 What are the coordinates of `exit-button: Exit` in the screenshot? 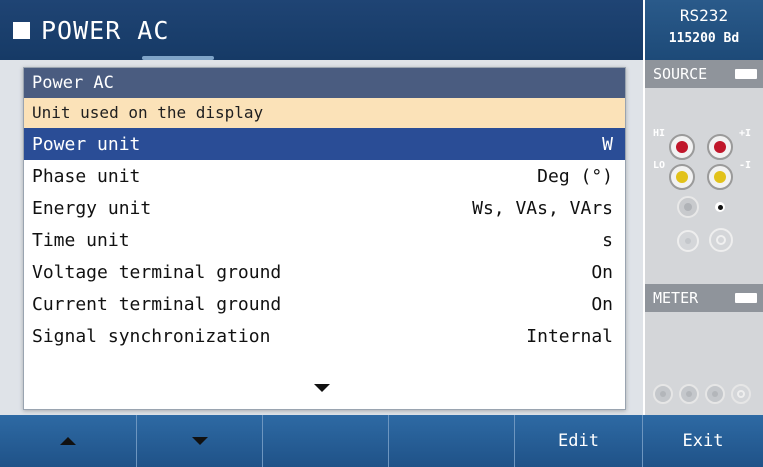 It's located at (703, 441).